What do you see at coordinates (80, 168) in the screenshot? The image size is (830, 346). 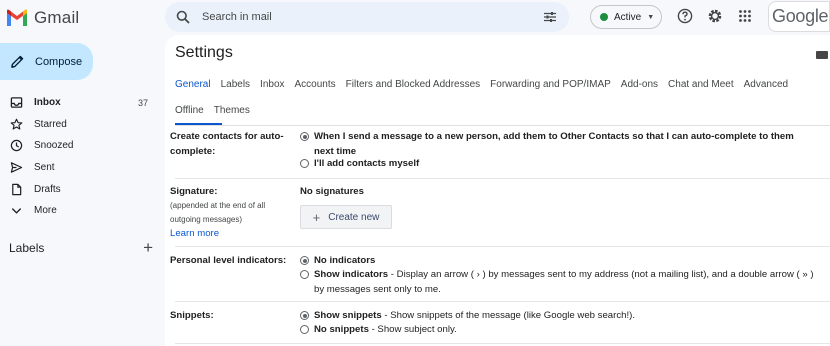 I see `sidebar-item-sent: Sent` at bounding box center [80, 168].